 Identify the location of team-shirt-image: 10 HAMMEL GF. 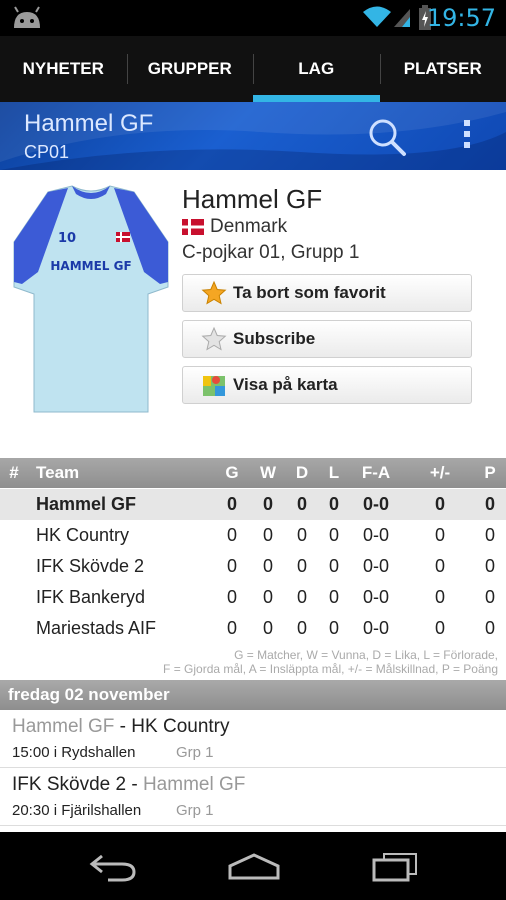
(91, 299).